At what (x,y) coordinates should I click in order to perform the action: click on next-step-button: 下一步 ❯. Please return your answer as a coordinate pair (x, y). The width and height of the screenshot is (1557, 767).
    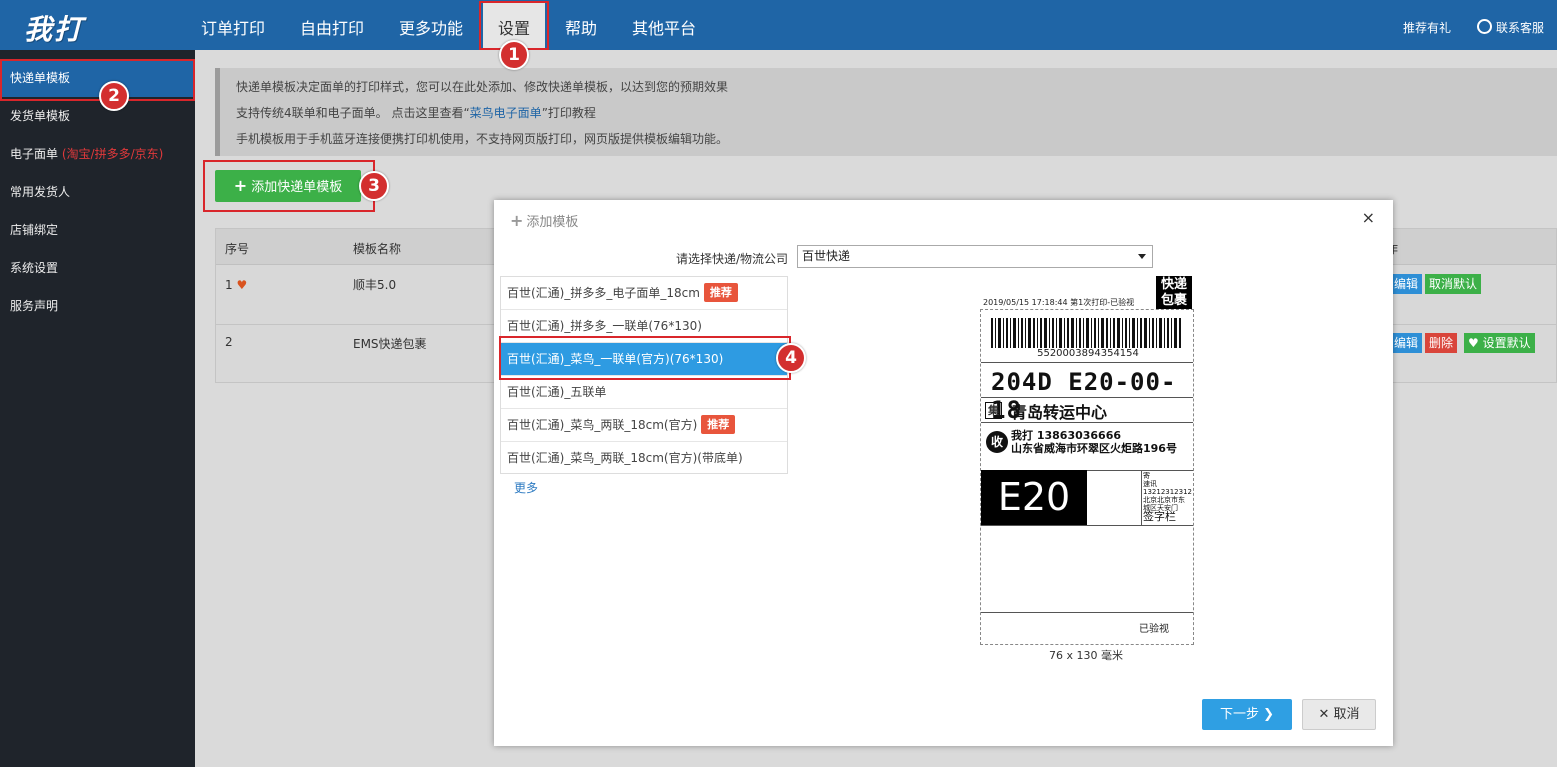
    Looking at the image, I should click on (1247, 714).